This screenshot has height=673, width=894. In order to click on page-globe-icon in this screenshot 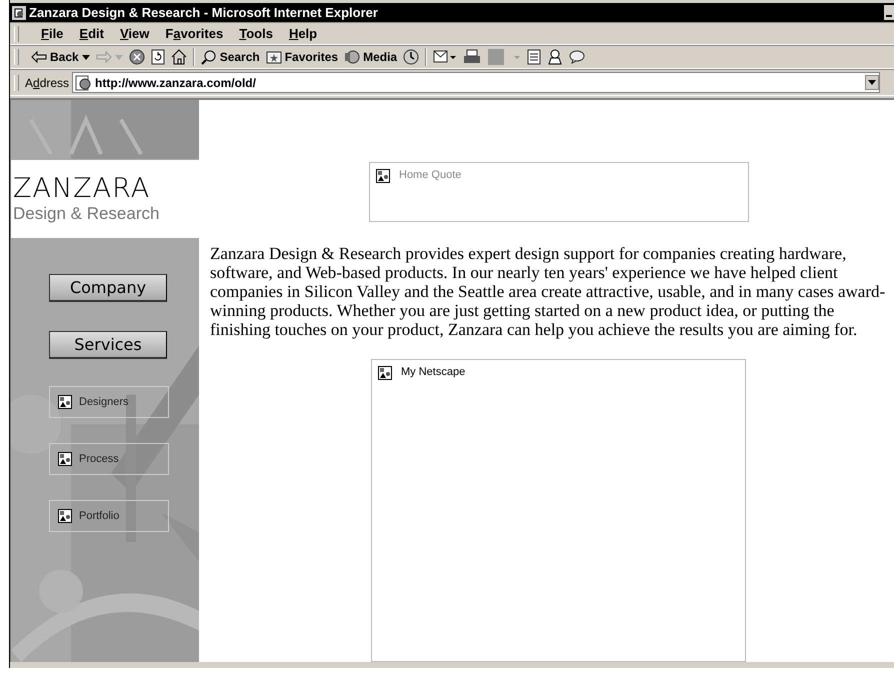, I will do `click(83, 82)`.